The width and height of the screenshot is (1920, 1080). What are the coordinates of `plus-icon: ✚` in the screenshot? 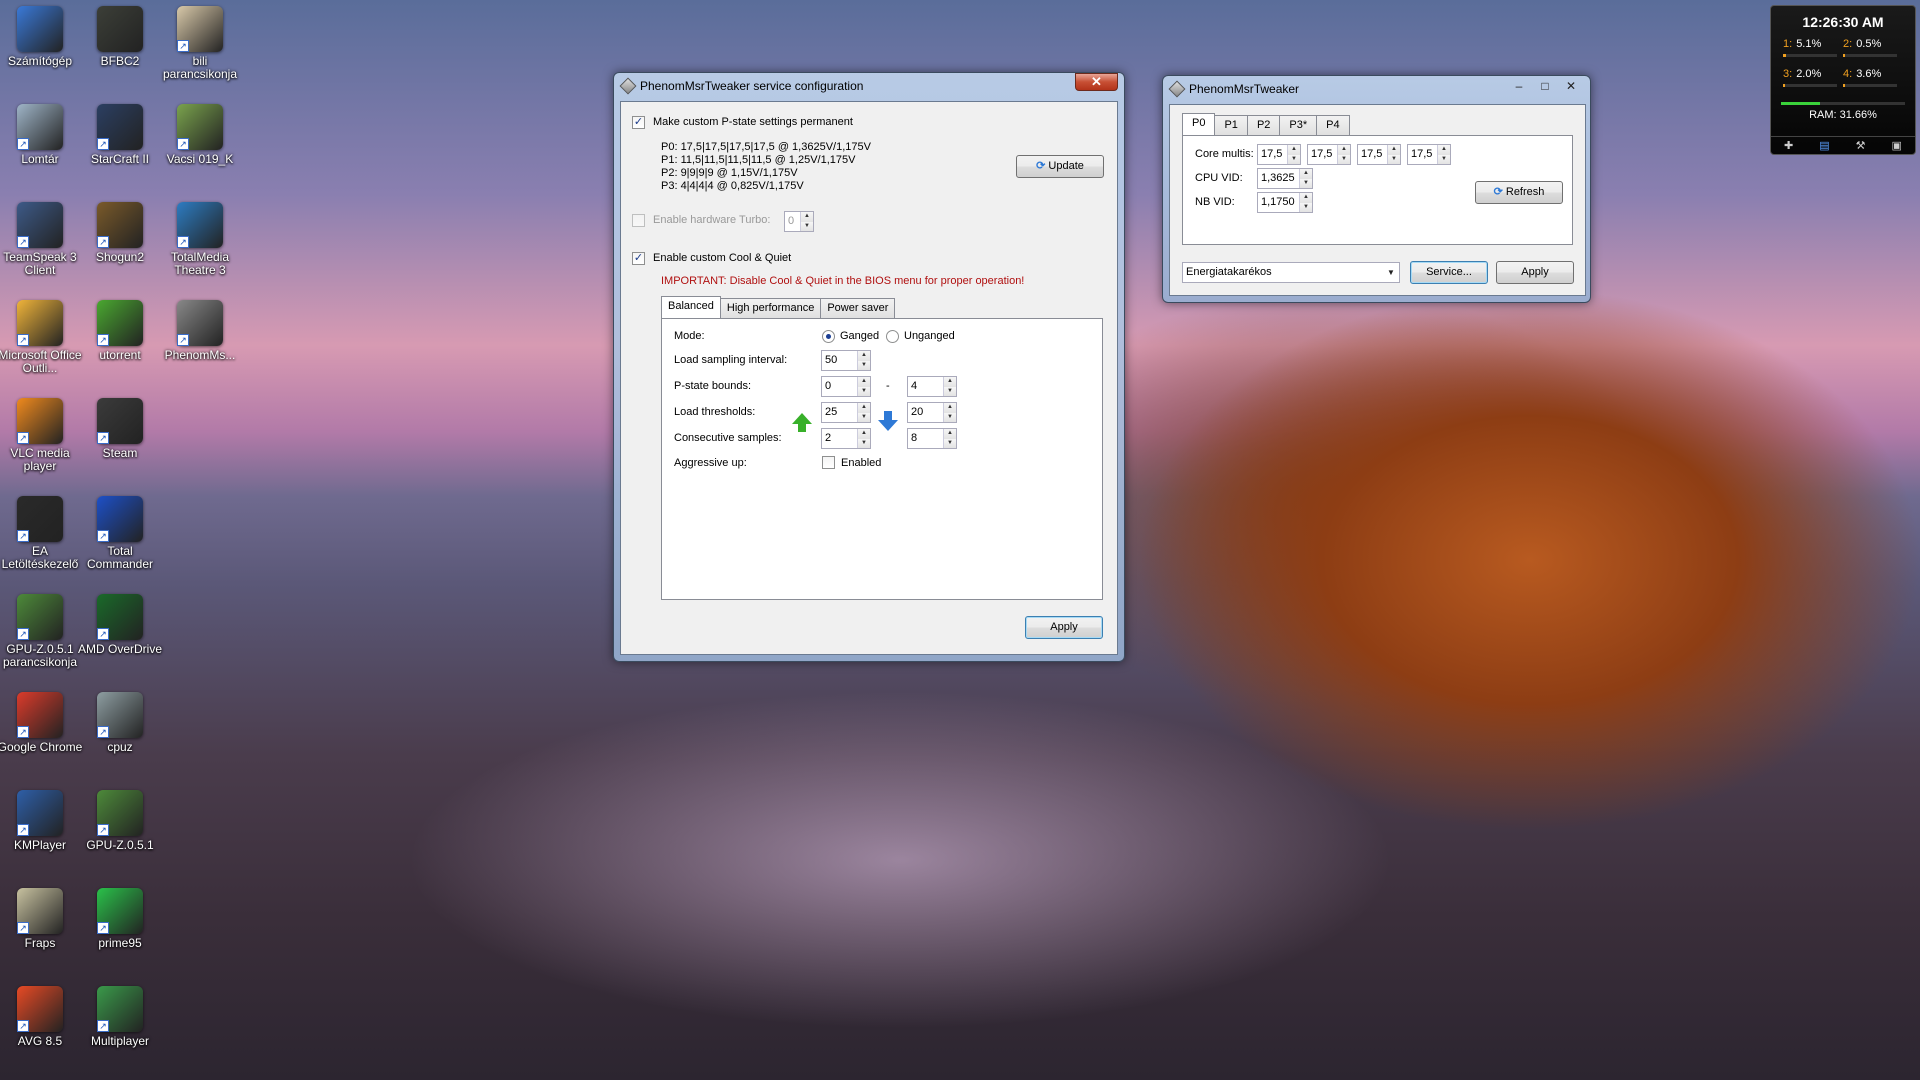 It's located at (1788, 145).